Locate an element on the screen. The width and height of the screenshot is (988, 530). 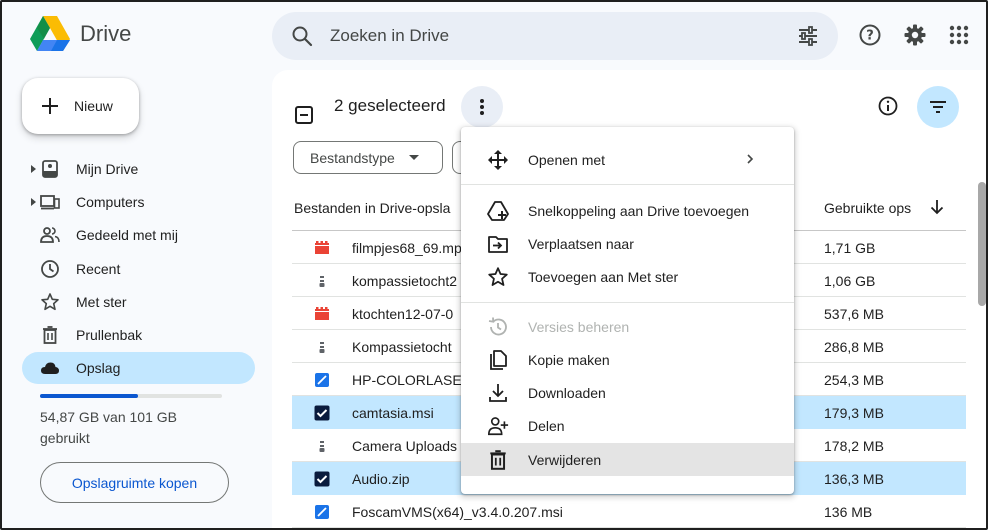
menu-divider is located at coordinates (627, 184).